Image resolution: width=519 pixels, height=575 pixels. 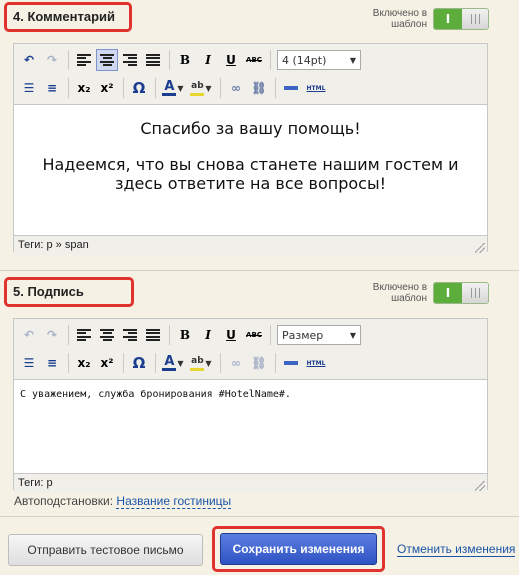 I want to click on save-changes-button: Сохранить изменения, so click(x=298, y=549).